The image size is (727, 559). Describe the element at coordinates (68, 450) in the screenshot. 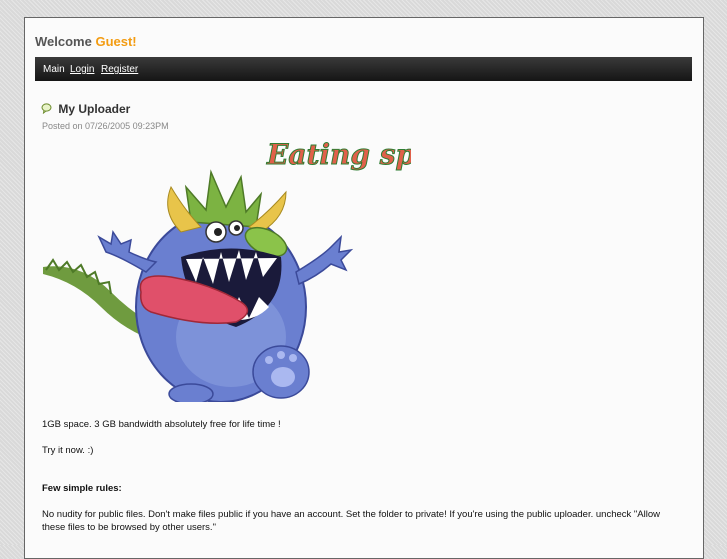

I see `post-line-try: Try it now. :)` at that location.